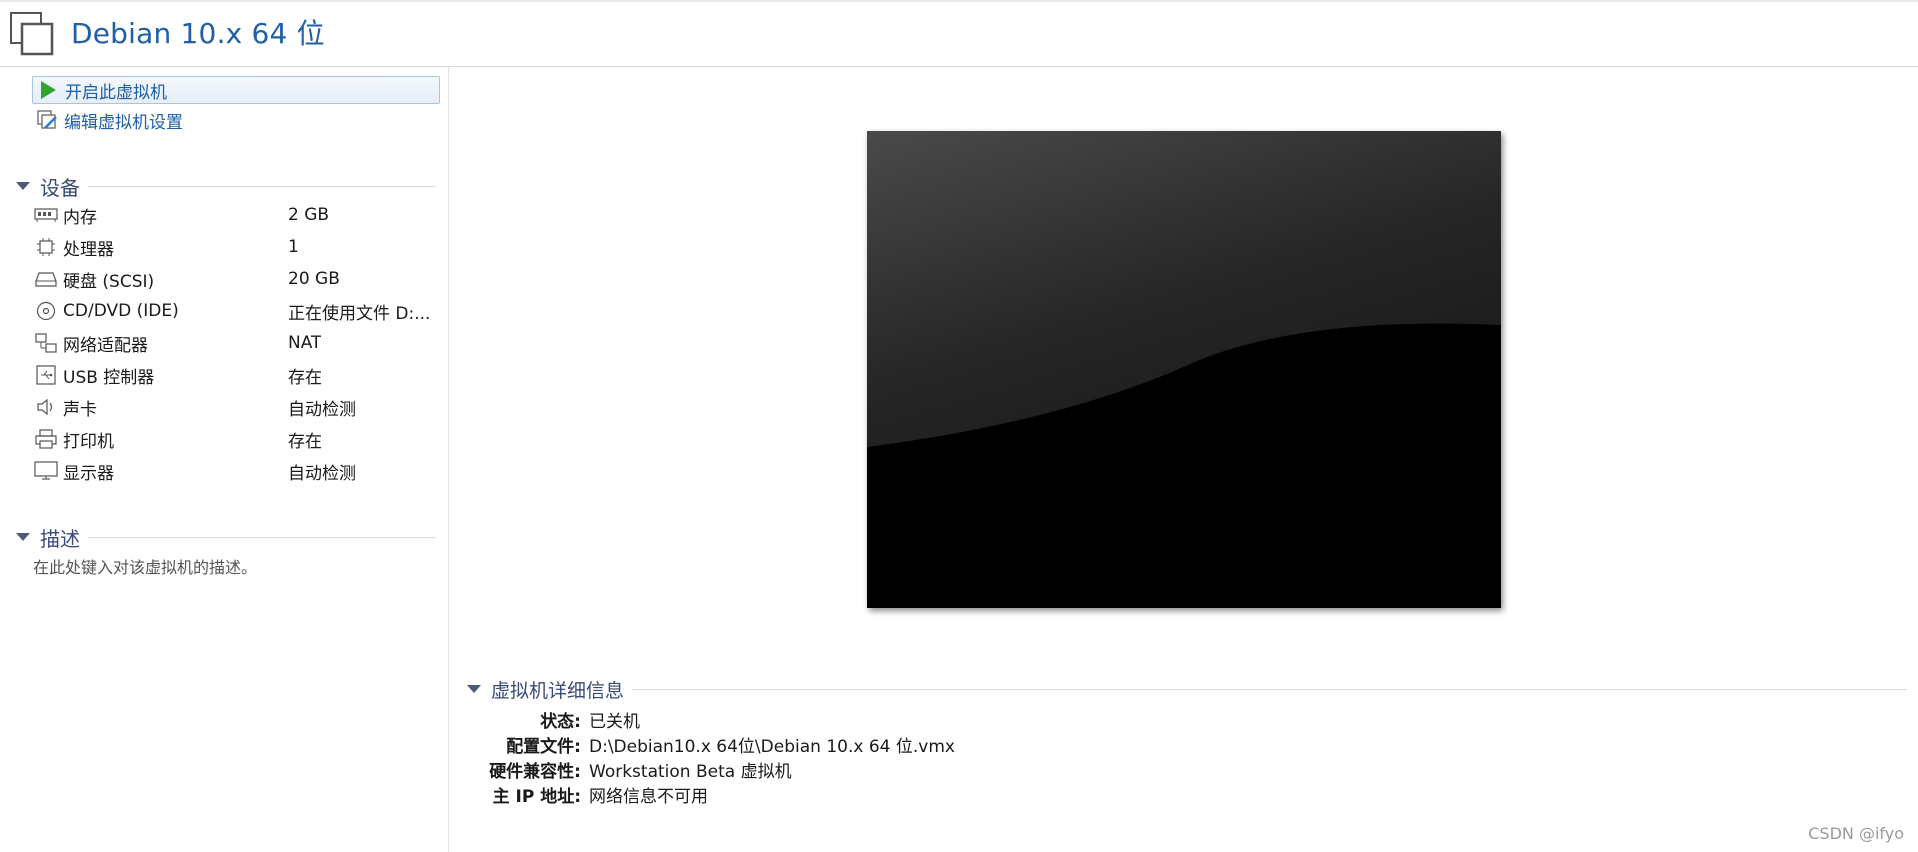 The height and width of the screenshot is (852, 1918). Describe the element at coordinates (690, 772) in the screenshot. I see `detail-value: Workstation Beta 虚拟机` at that location.